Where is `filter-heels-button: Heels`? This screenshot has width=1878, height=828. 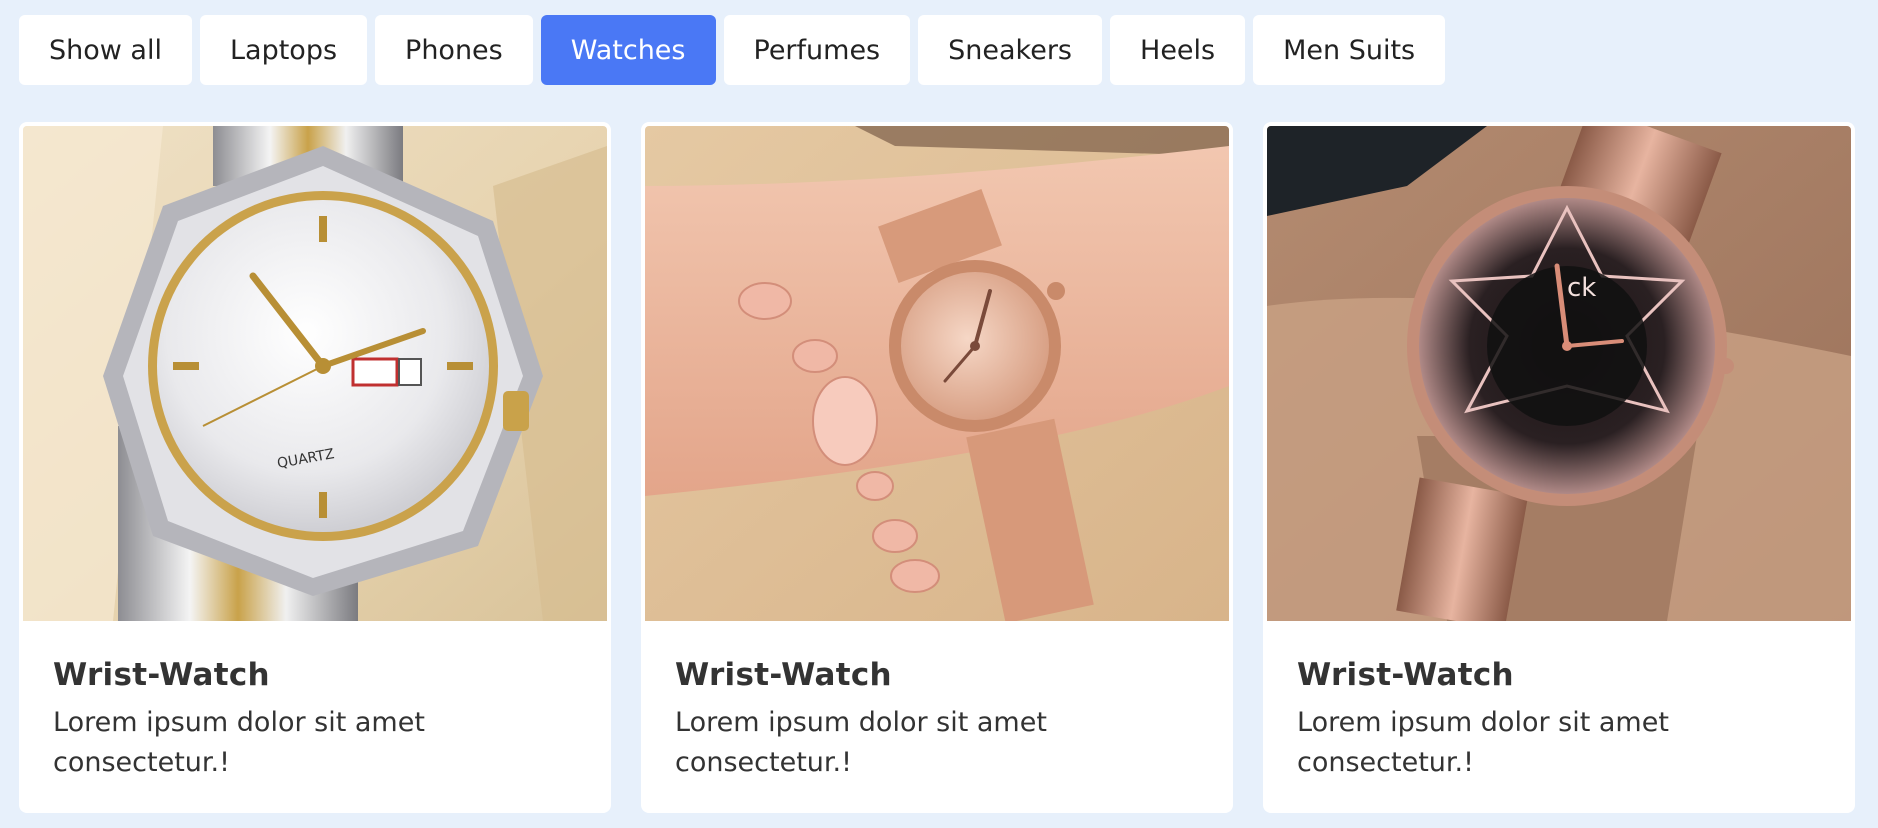
filter-heels-button: Heels is located at coordinates (1178, 50).